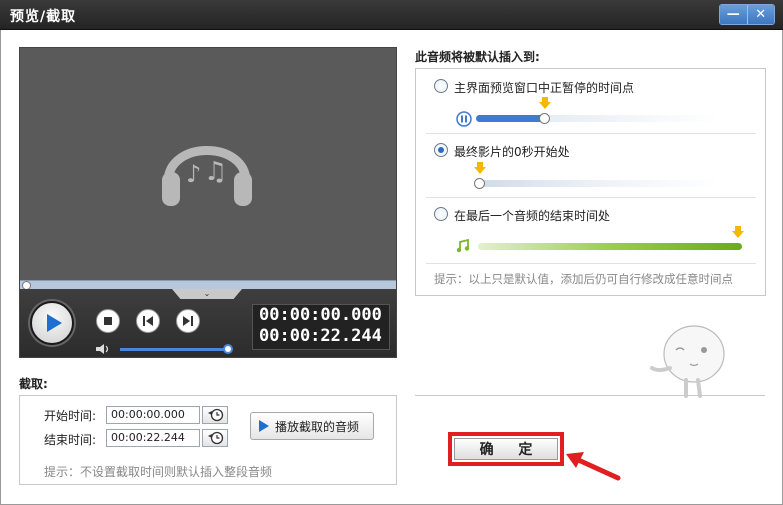 The width and height of the screenshot is (783, 505). Describe the element at coordinates (103, 349) in the screenshot. I see `volume-icon` at that location.